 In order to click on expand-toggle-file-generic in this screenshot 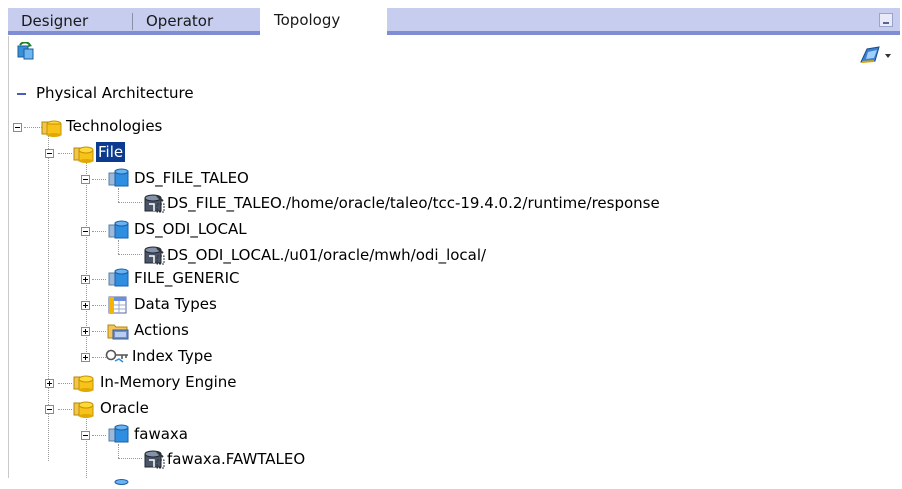, I will do `click(85, 279)`.